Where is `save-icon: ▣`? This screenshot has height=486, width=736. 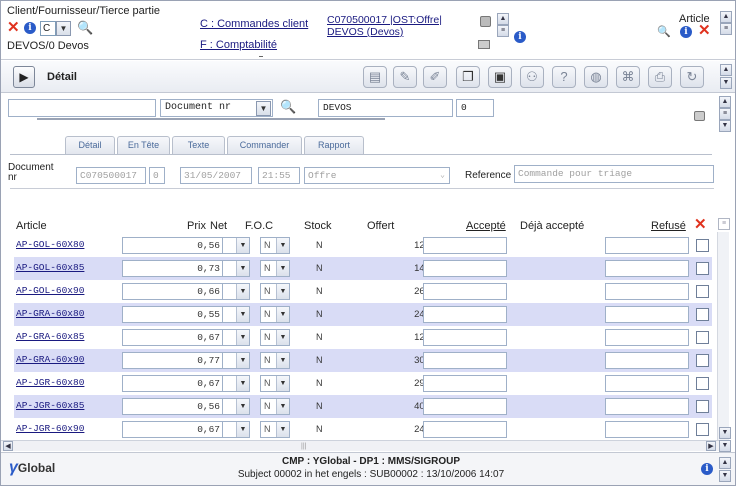 save-icon: ▣ is located at coordinates (500, 77).